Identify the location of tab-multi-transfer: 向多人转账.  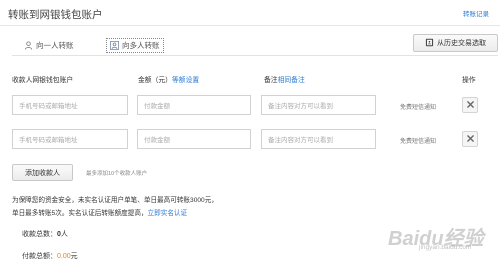
(135, 45).